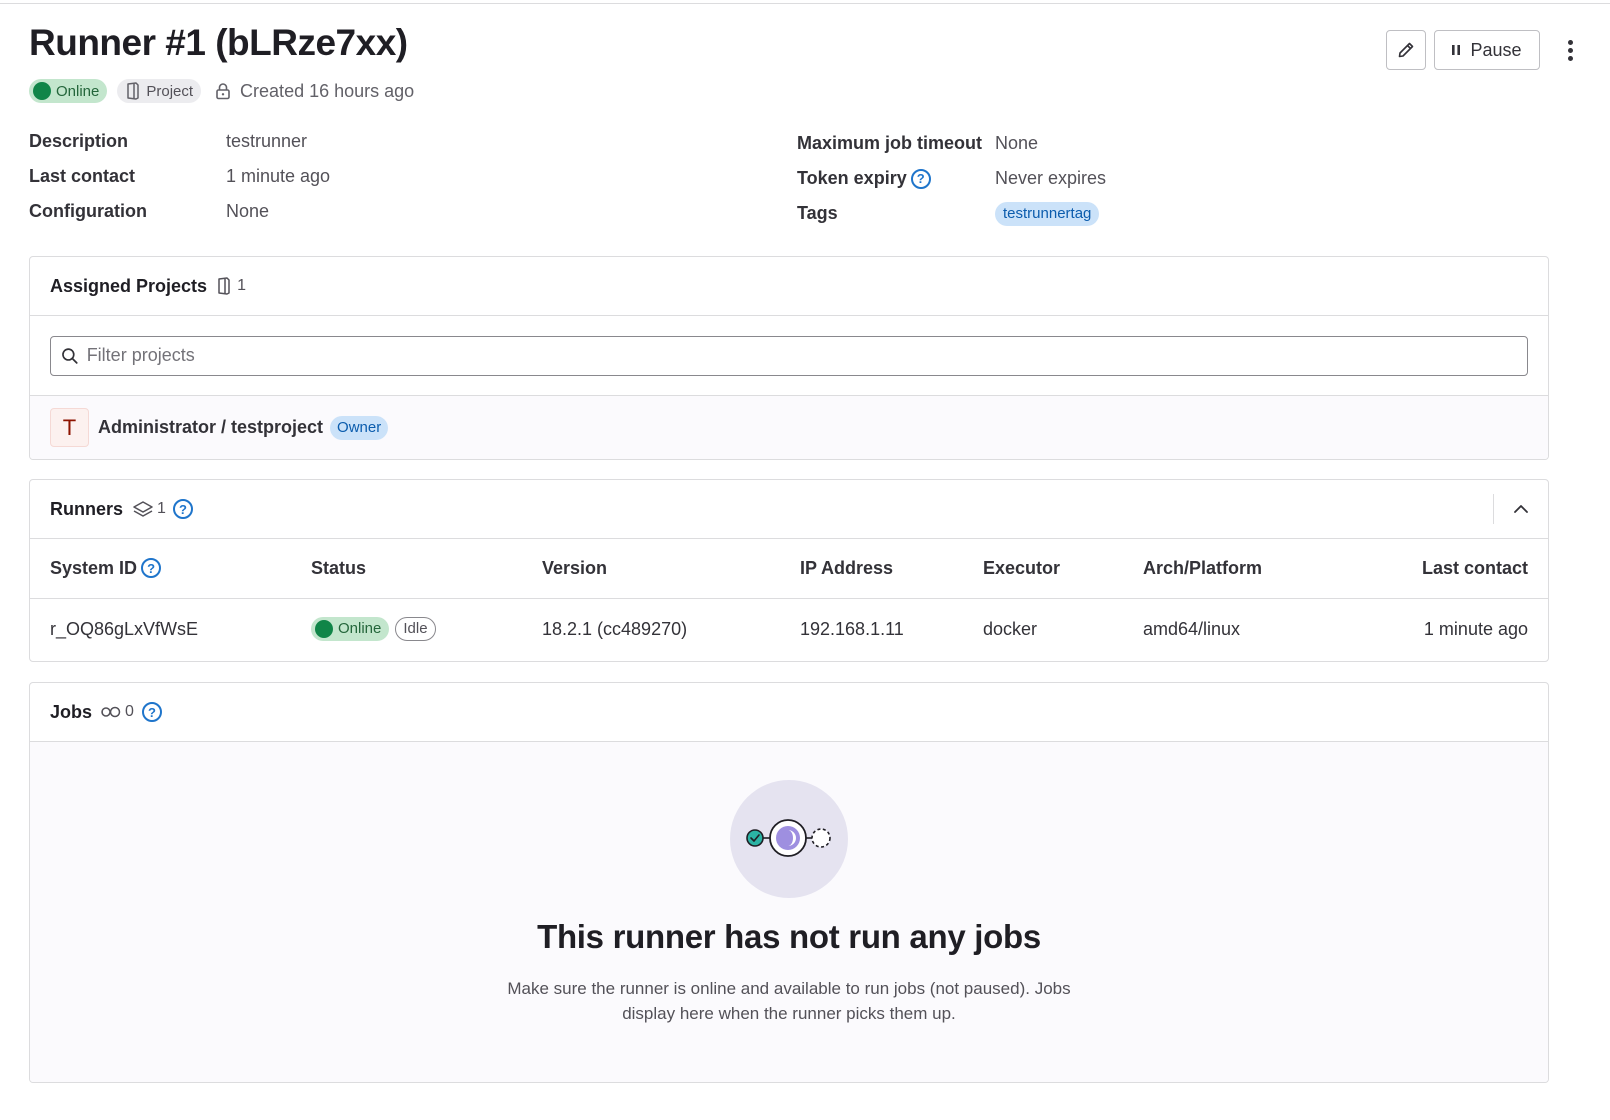  I want to click on assigned-projects-header: Assigned Projects 1, so click(789, 286).